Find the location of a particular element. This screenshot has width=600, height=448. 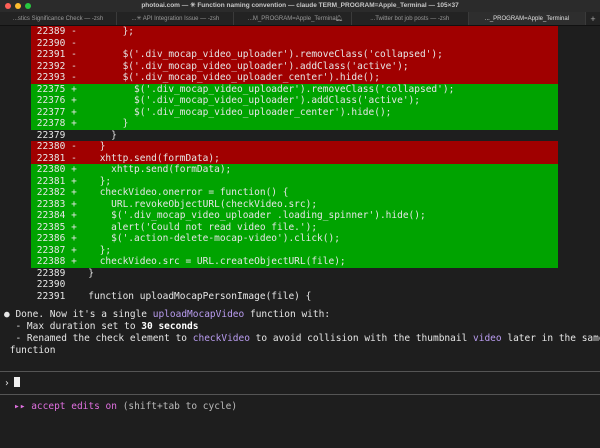

diff-line-del: 22381 - xhttp.send(formData); is located at coordinates (294, 158).